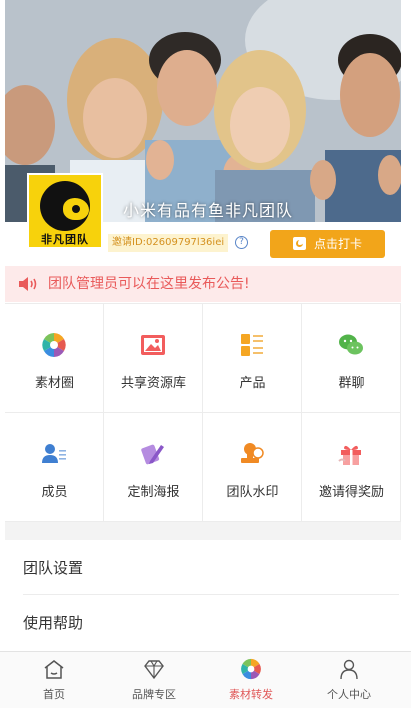  I want to click on tab-label: 素材转发, so click(251, 694).